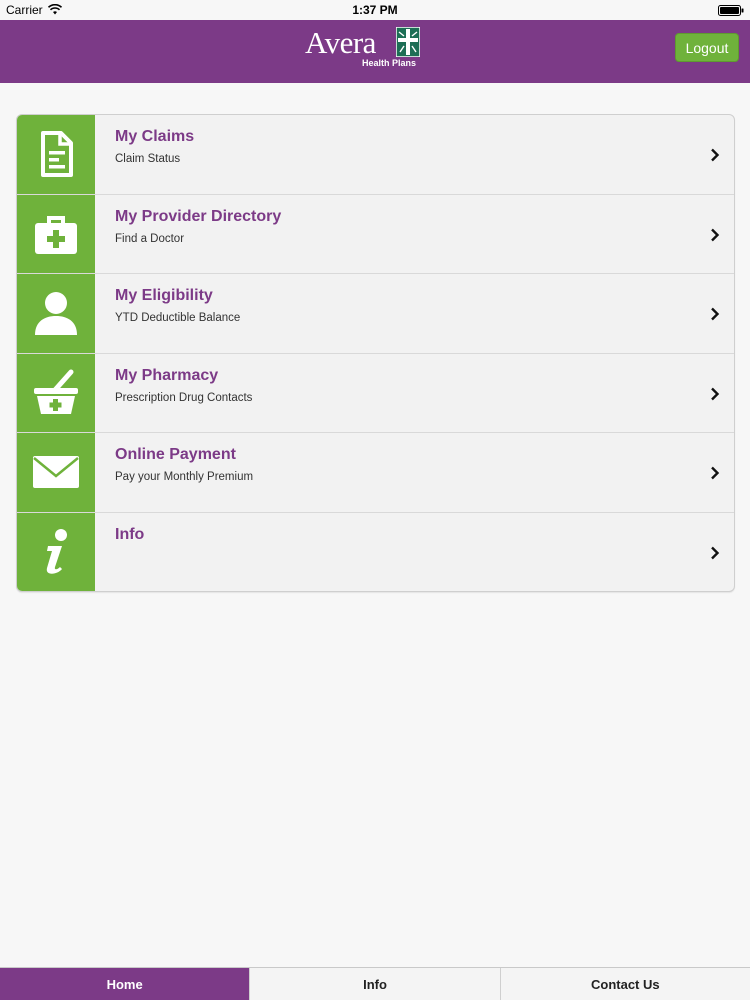 This screenshot has height=1000, width=750. I want to click on menu-item-title: My Pharmacy, so click(167, 375).